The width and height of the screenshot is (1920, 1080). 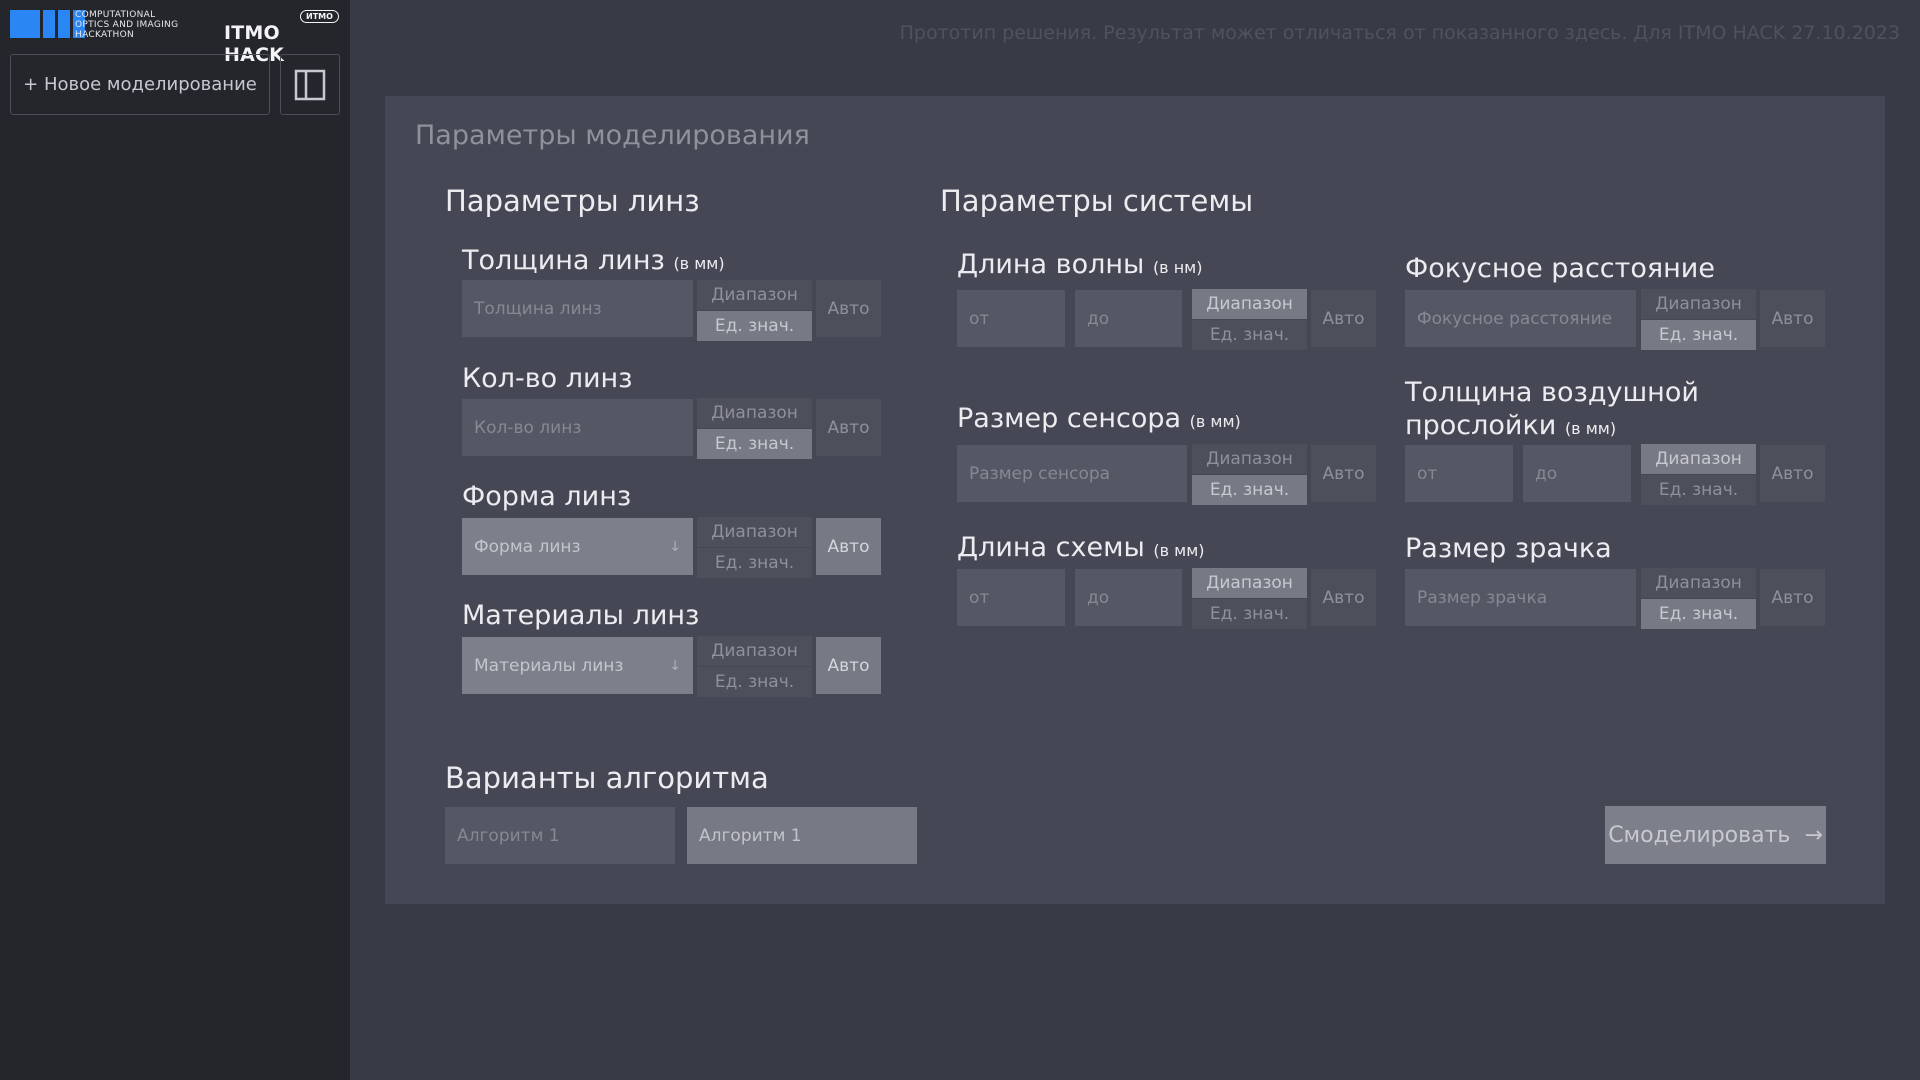 What do you see at coordinates (1590, 428) in the screenshot?
I see `air-gap-unit: (в мм)` at bounding box center [1590, 428].